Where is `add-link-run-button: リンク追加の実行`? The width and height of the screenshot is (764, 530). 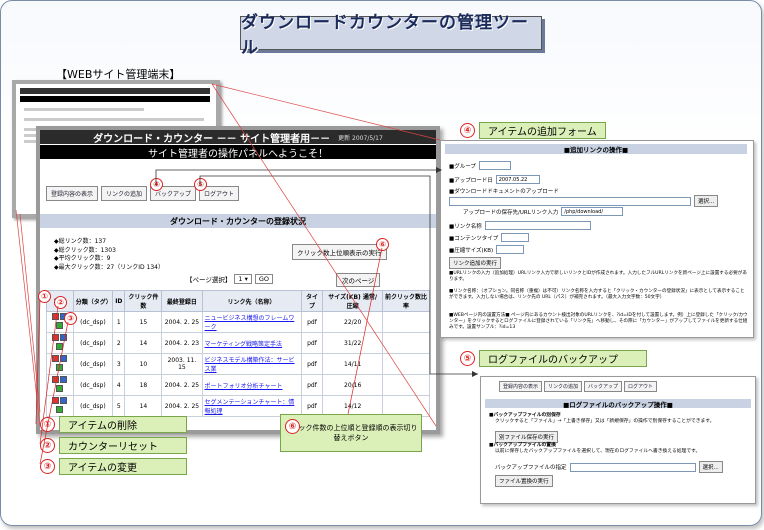
add-link-run-button: リンク追加の実行 is located at coordinates (475, 263).